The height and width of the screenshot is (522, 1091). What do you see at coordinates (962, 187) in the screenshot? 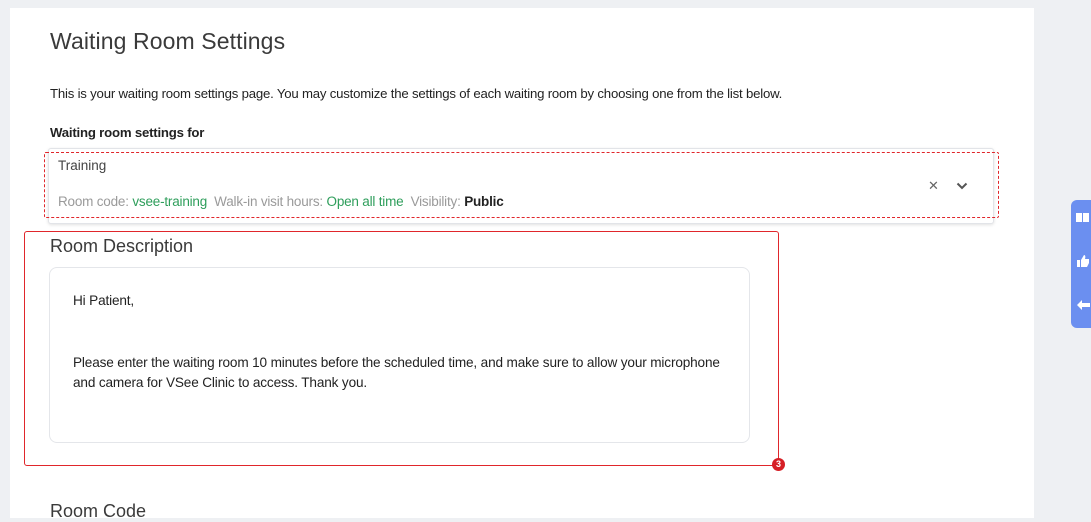
I see `chevron-down-icon` at bounding box center [962, 187].